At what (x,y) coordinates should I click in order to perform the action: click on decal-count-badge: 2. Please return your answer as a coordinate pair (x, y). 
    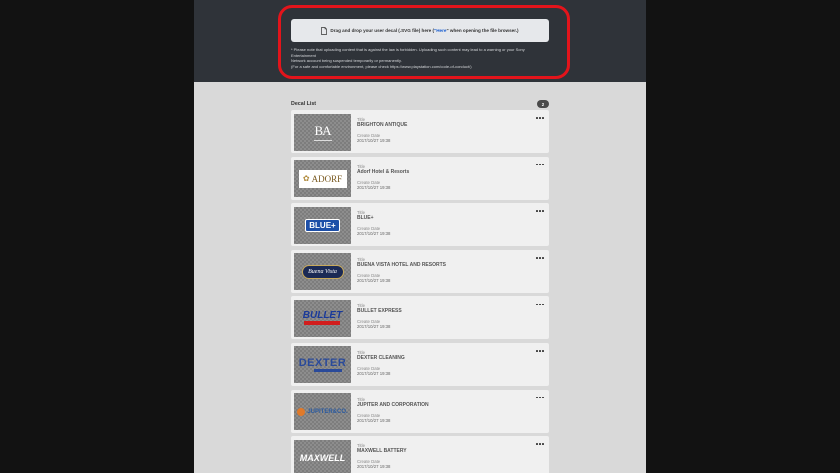
    Looking at the image, I should click on (543, 104).